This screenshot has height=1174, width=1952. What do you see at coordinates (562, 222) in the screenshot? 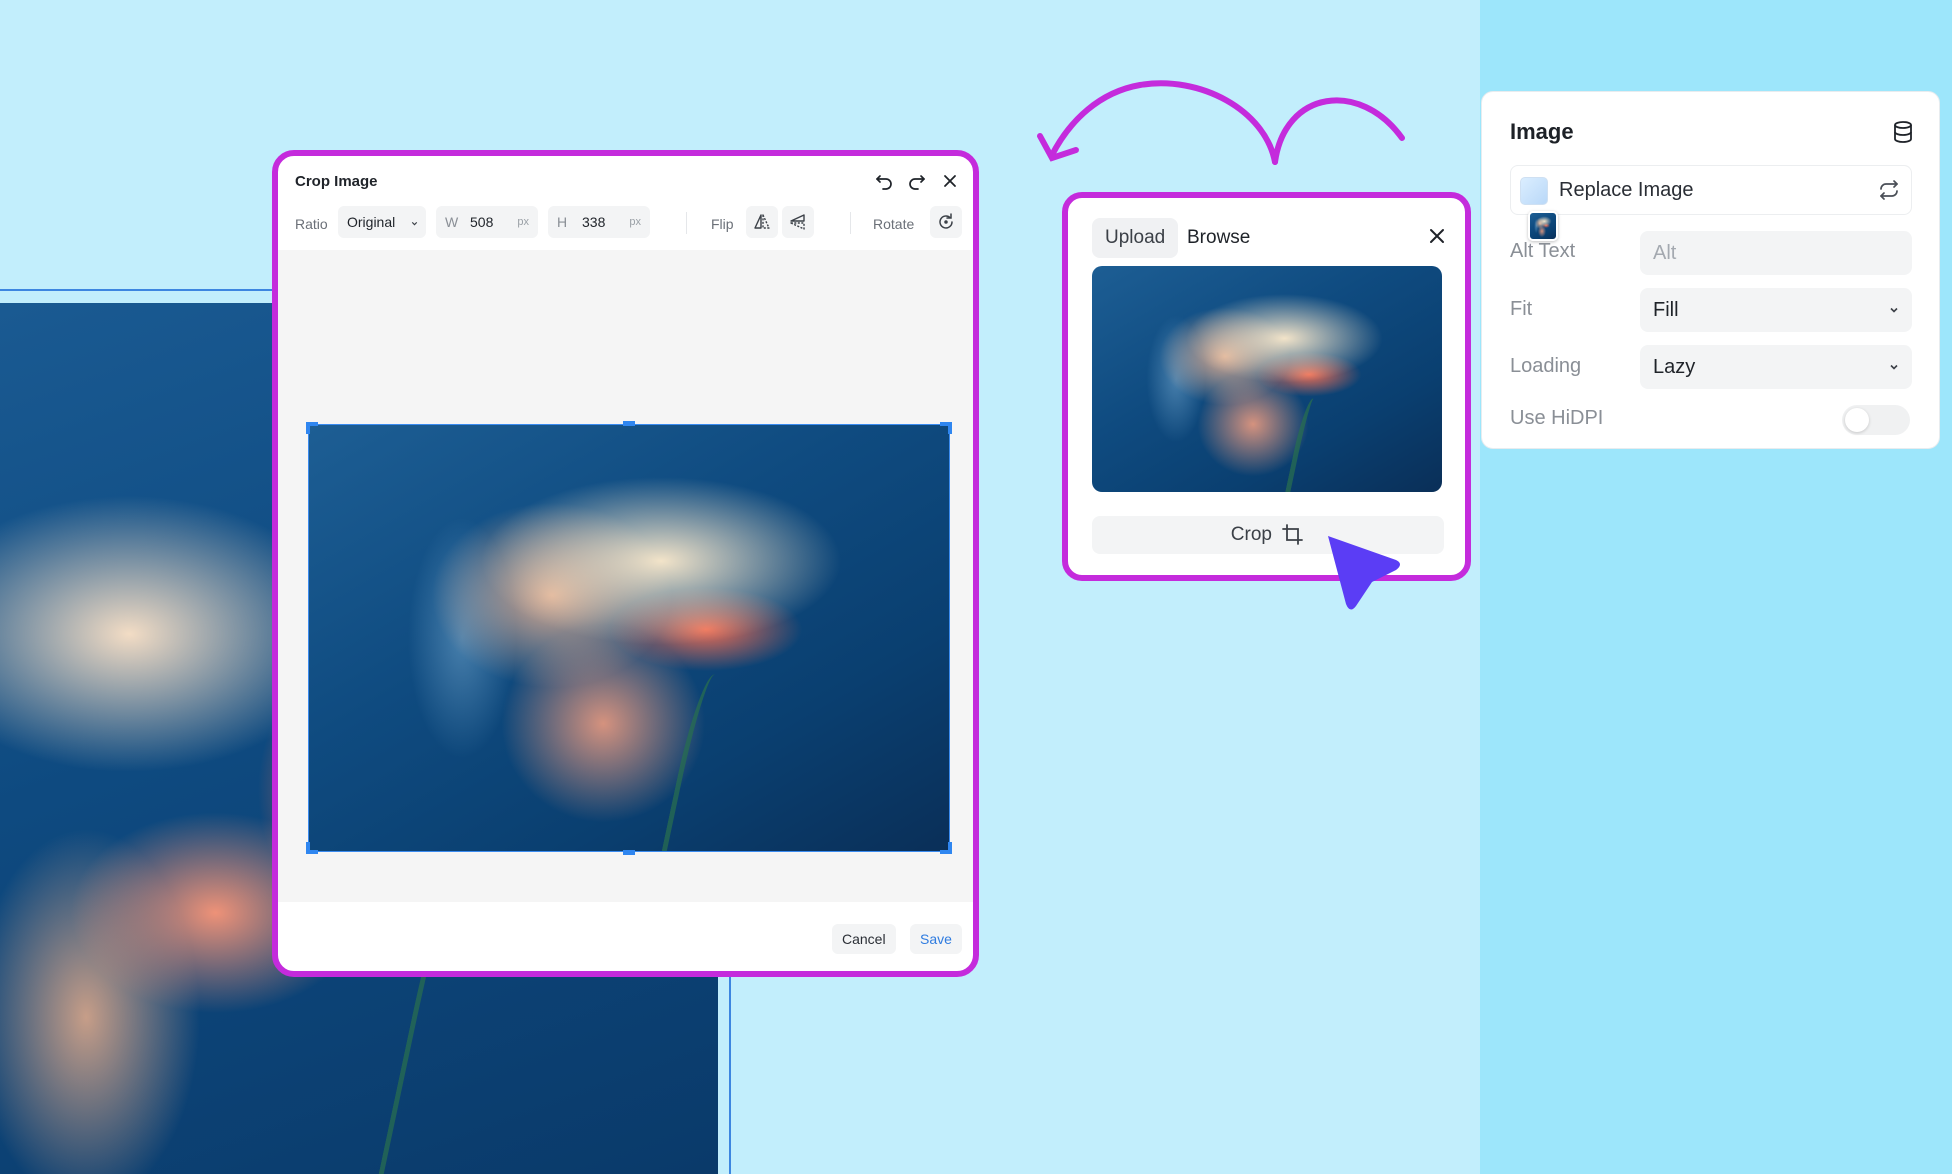
I see `height-key: H` at bounding box center [562, 222].